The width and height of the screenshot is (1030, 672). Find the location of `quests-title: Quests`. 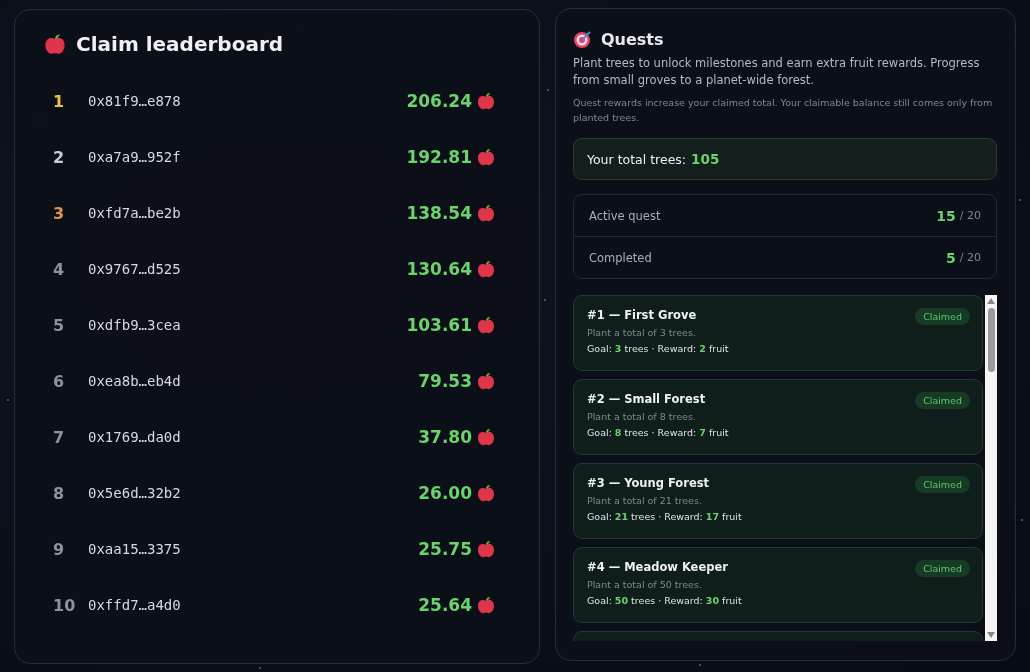

quests-title: Quests is located at coordinates (632, 39).